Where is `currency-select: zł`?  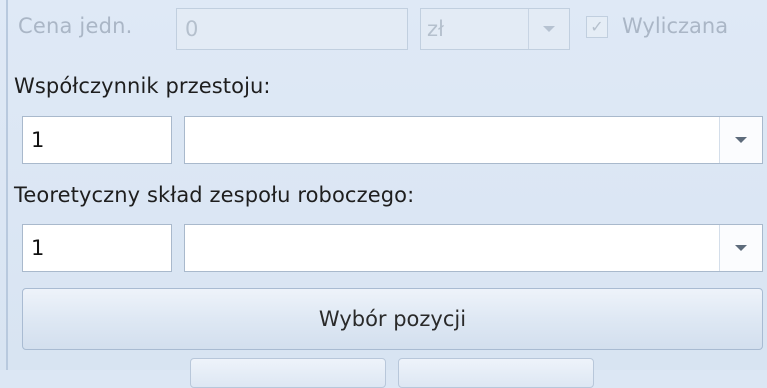 currency-select: zł is located at coordinates (495, 29).